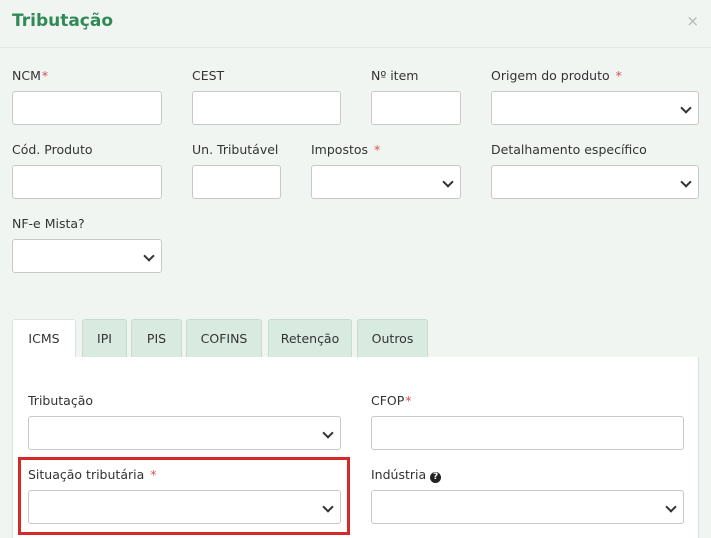  Describe the element at coordinates (236, 182) in the screenshot. I see `un-tributavel-input` at that location.